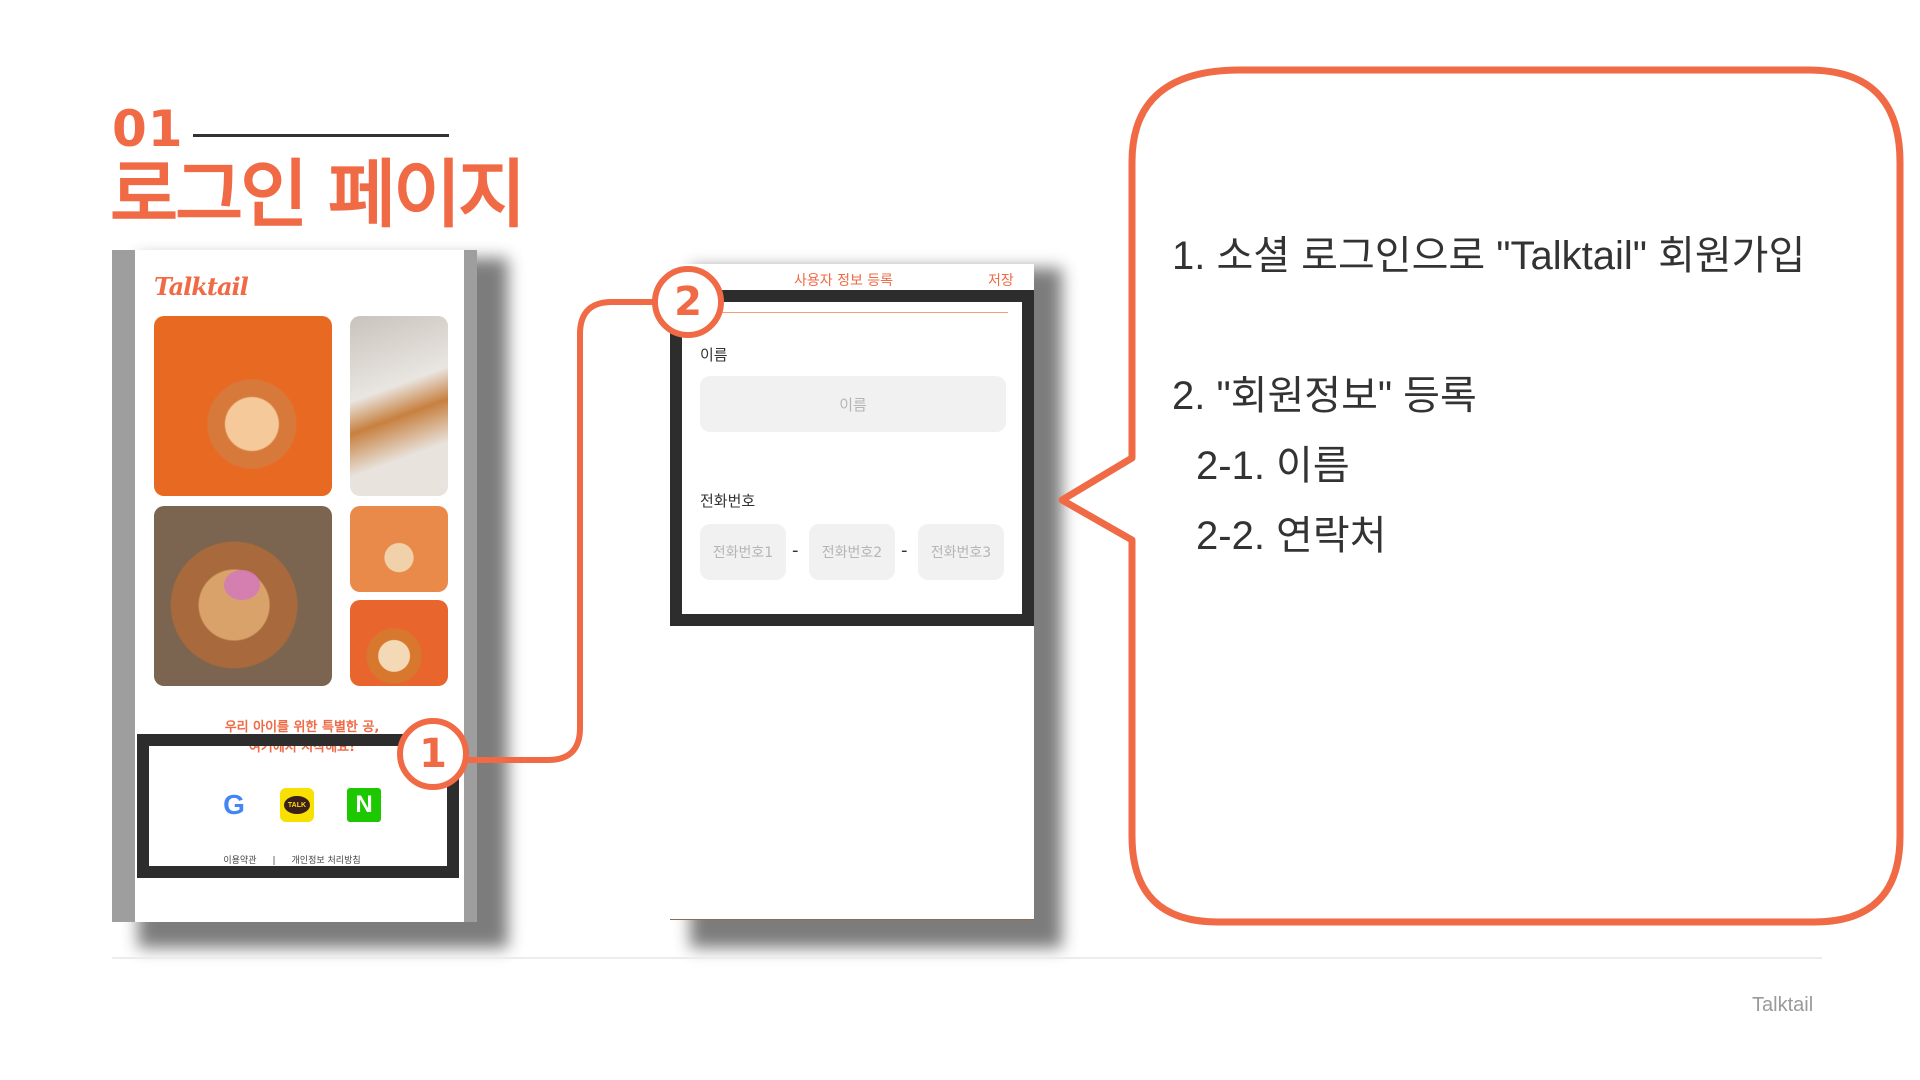  Describe the element at coordinates (967, 958) in the screenshot. I see `footer-divider` at that location.